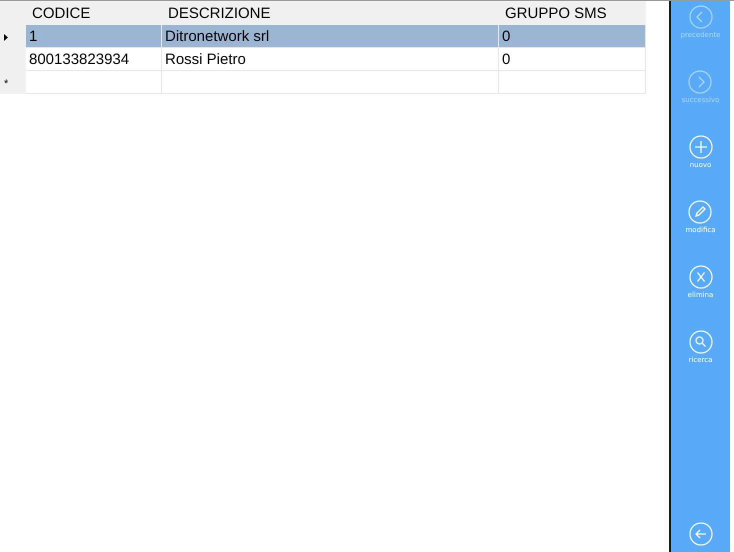  Describe the element at coordinates (330, 59) in the screenshot. I see `table-cell: Rossi Pietro` at that location.